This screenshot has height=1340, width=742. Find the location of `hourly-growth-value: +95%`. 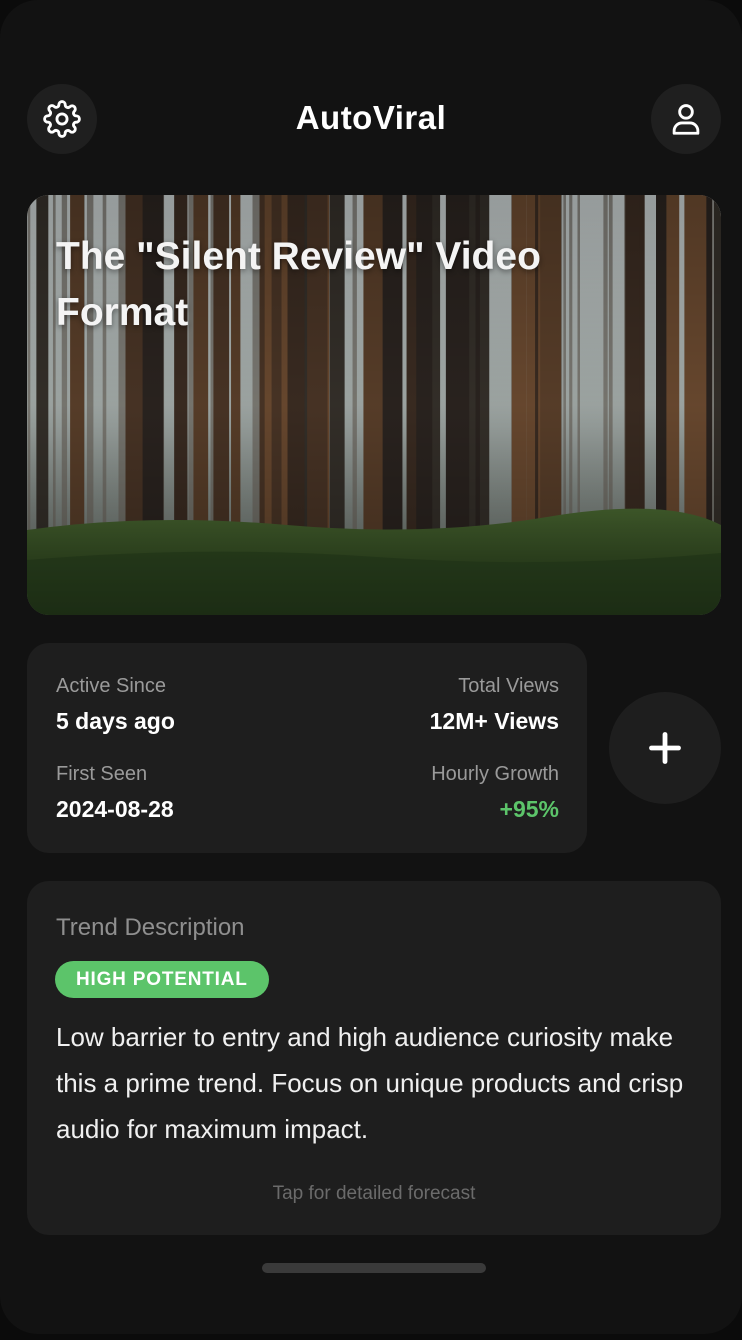

hourly-growth-value: +95% is located at coordinates (529, 809).